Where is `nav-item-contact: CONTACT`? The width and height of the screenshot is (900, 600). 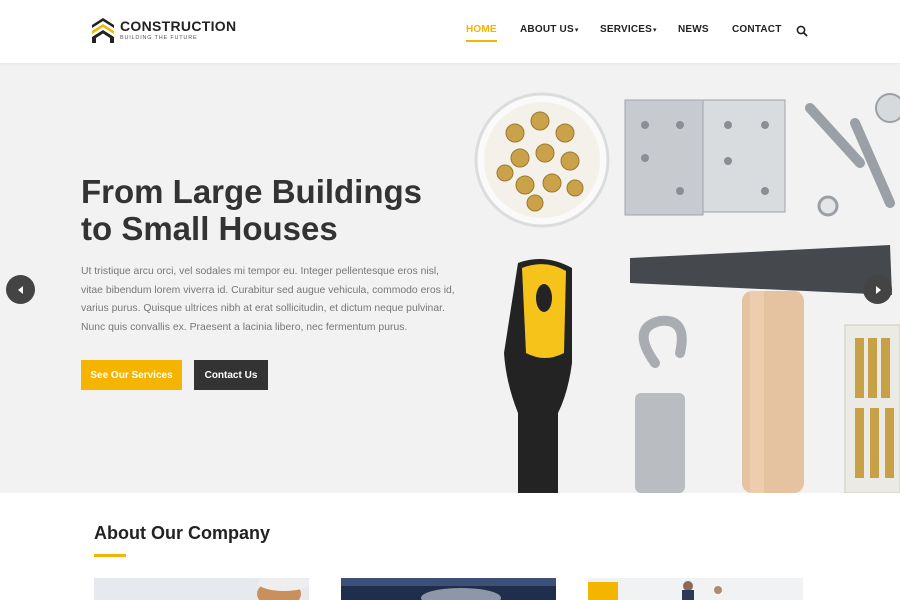
nav-item-contact: CONTACT is located at coordinates (757, 29).